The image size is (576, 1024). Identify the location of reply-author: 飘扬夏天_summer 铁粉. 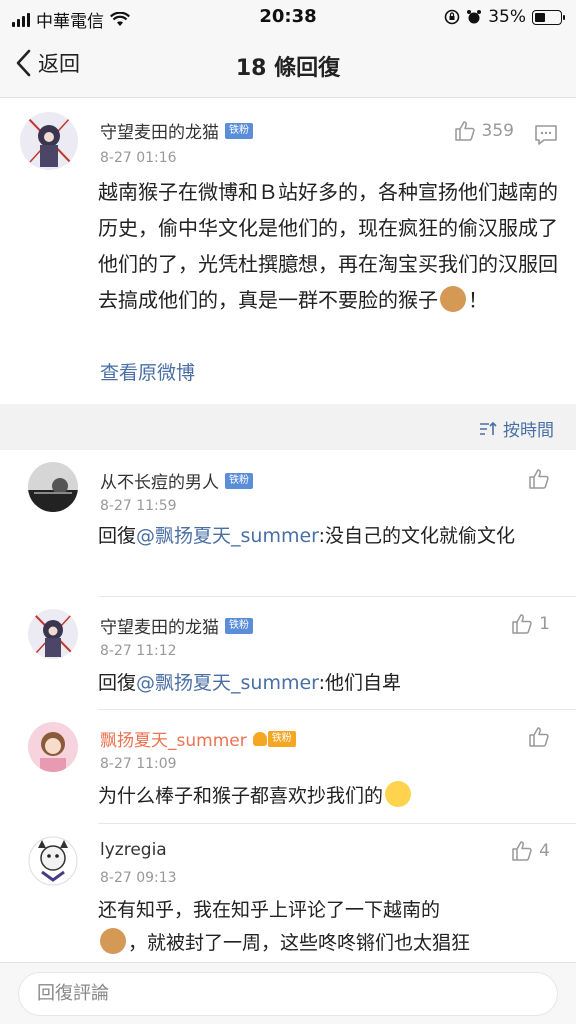
(198, 738).